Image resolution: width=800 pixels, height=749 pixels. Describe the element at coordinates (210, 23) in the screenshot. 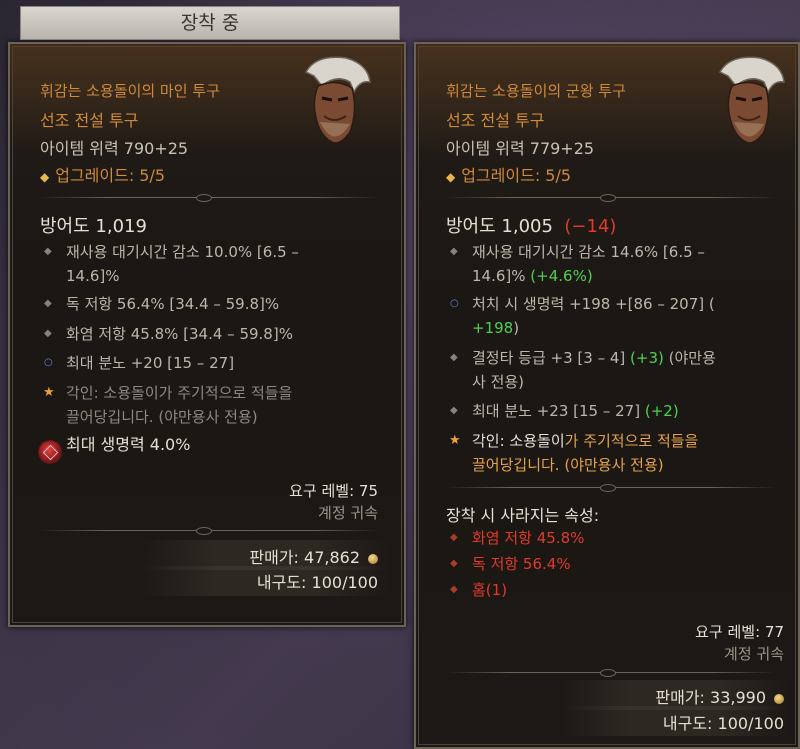

I see `equipped-tab: 장착 중` at that location.